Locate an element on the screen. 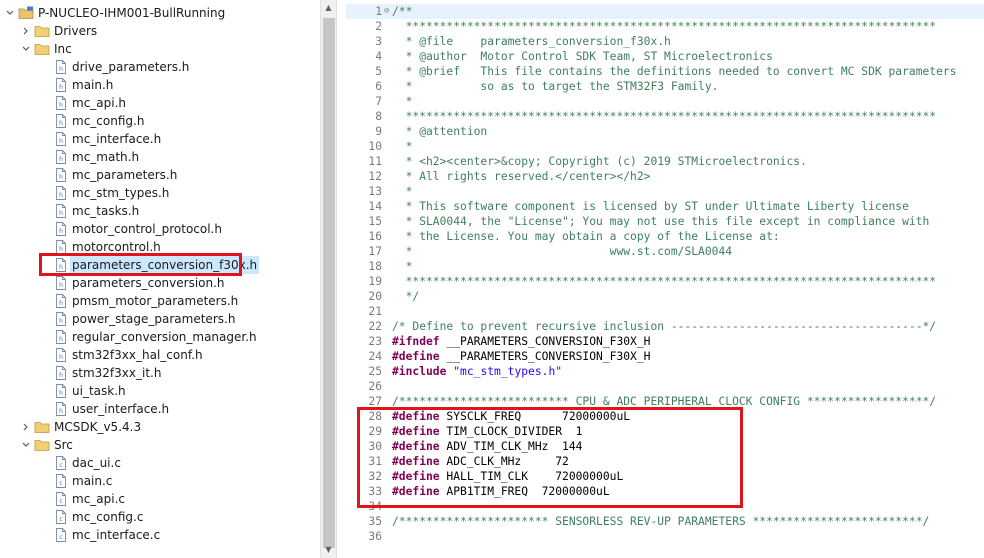 The image size is (984, 558). line-number: 12 is located at coordinates (375, 176).